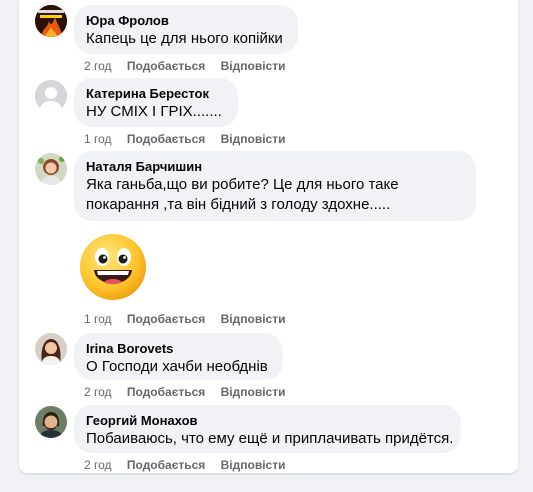 The image size is (533, 492). Describe the element at coordinates (186, 21) in the screenshot. I see `comment-author: Юра Фролов` at that location.